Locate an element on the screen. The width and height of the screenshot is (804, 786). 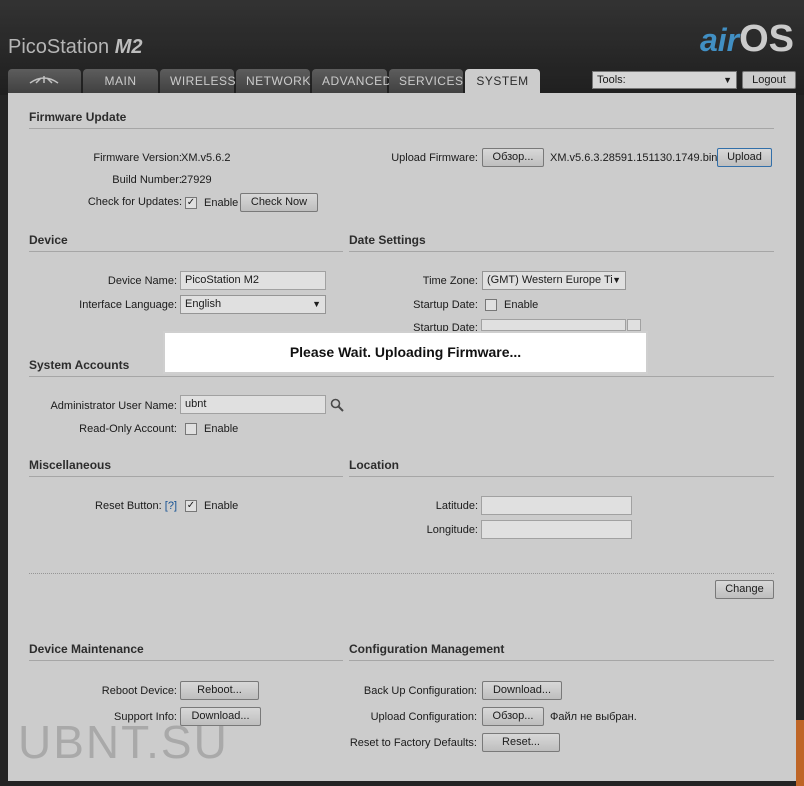
location-section-title: Location is located at coordinates (561, 467).